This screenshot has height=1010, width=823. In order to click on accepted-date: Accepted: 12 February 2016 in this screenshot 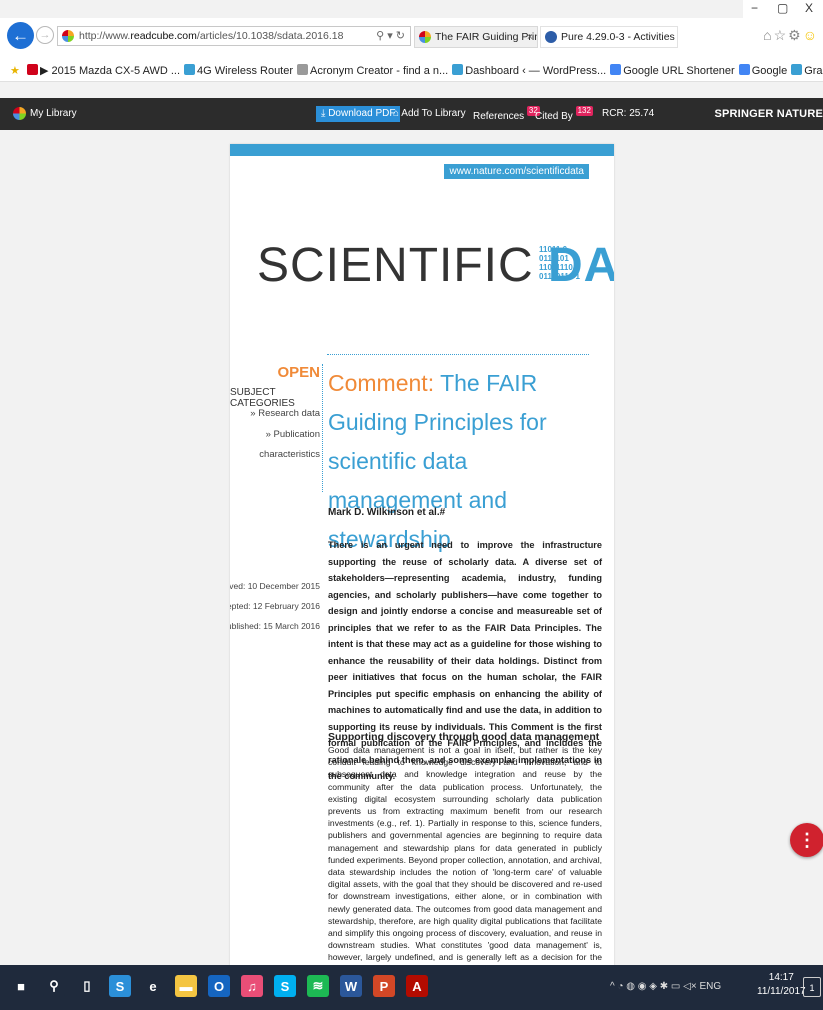, I will do `click(275, 606)`.